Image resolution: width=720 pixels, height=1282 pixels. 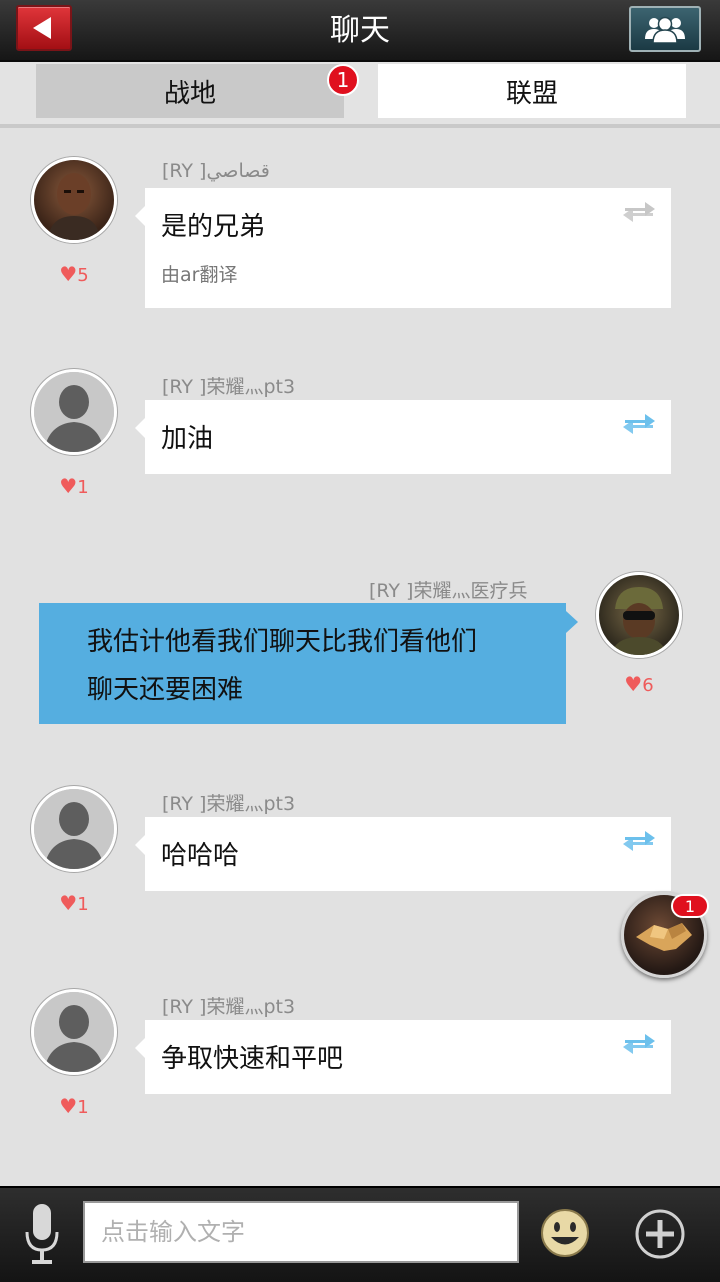 I want to click on message-text-line-1: 我估计他看我们聊天比我们看他们, so click(x=282, y=642).